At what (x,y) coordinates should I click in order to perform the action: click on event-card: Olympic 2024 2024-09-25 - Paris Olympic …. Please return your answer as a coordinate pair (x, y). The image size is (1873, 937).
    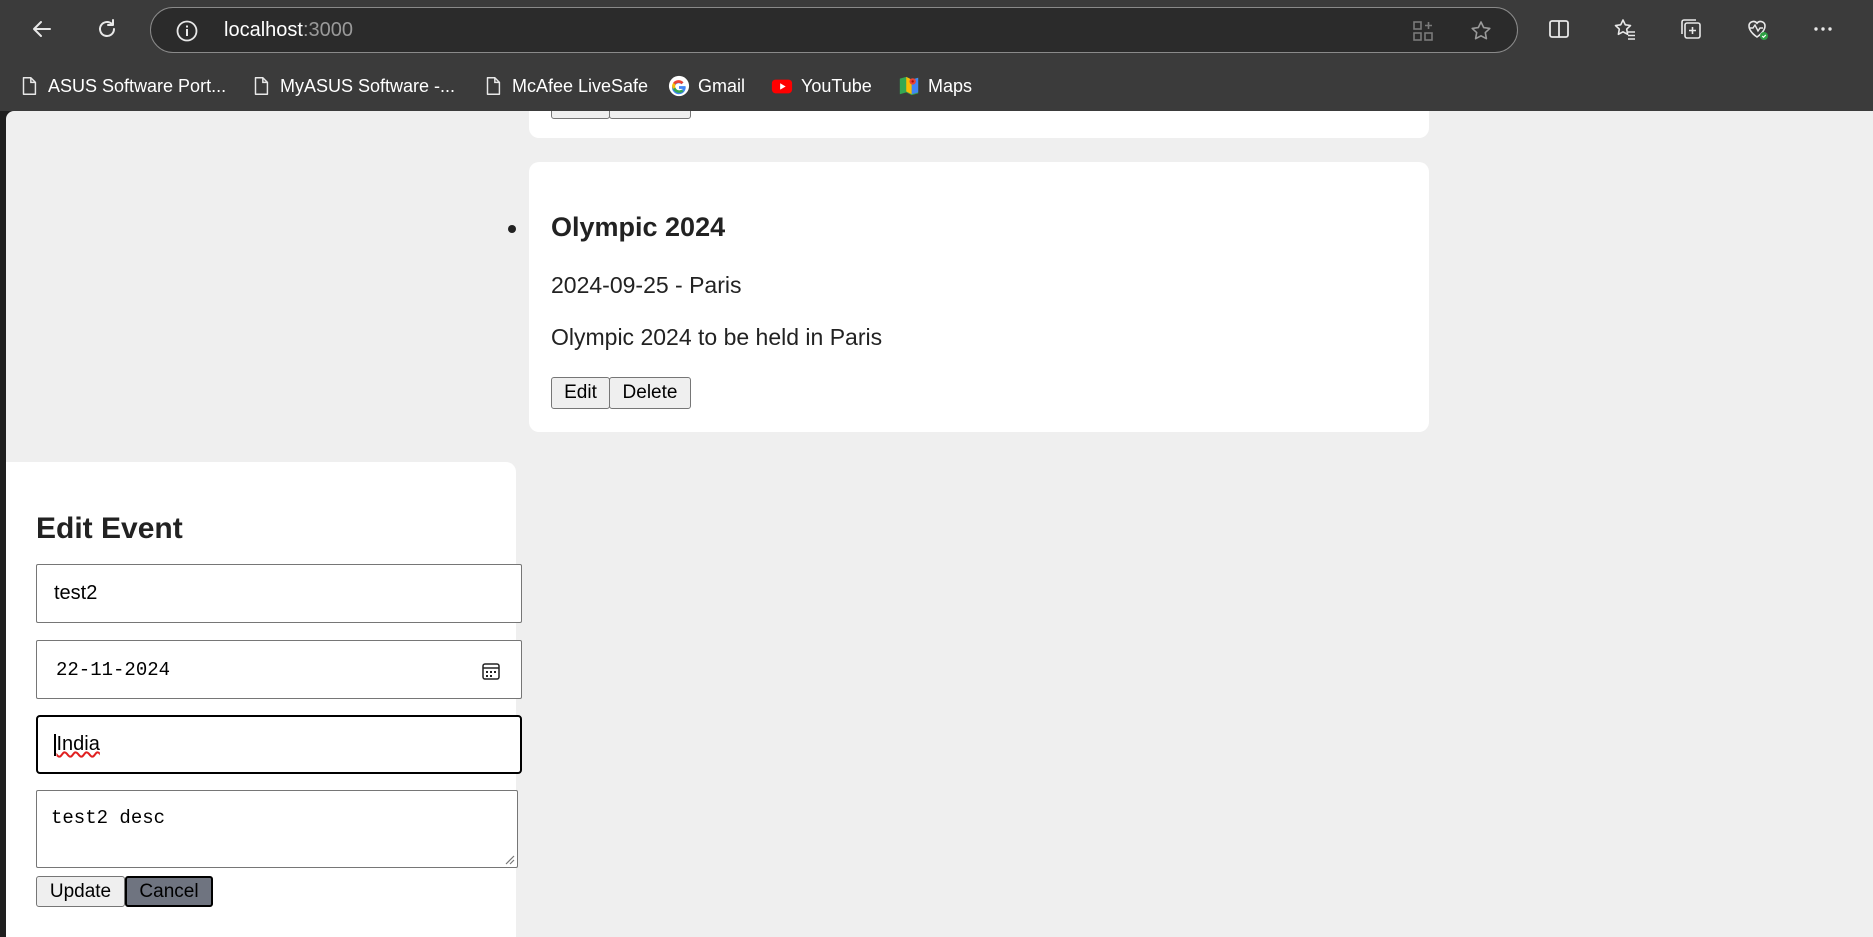
    Looking at the image, I should click on (979, 297).